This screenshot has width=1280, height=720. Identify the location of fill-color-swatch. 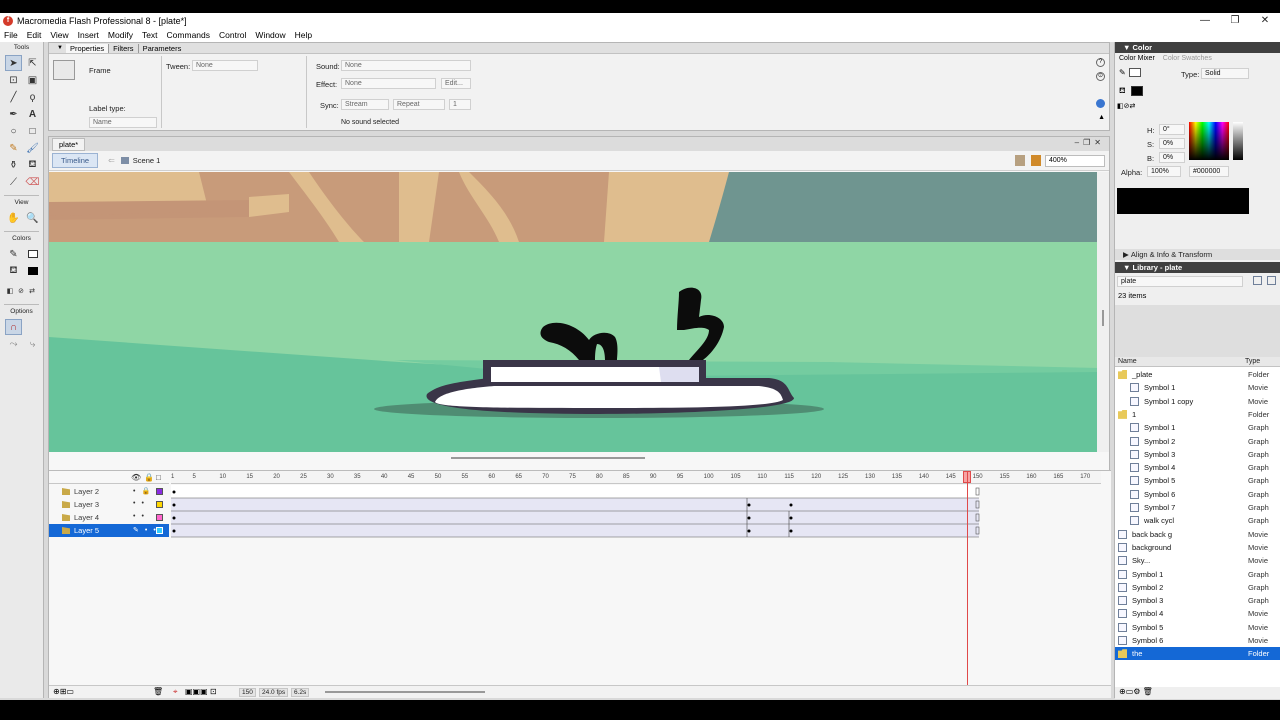
(32, 271).